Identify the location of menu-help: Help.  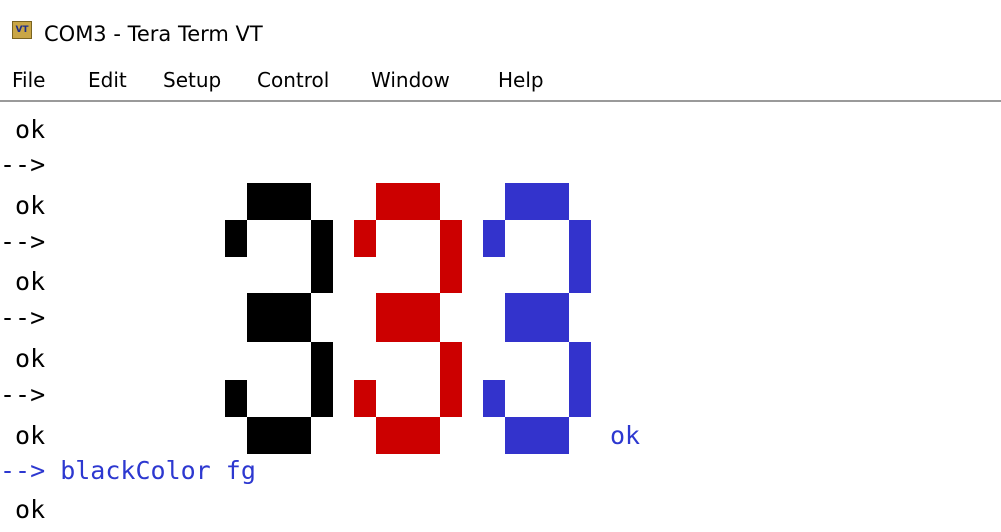
(521, 80).